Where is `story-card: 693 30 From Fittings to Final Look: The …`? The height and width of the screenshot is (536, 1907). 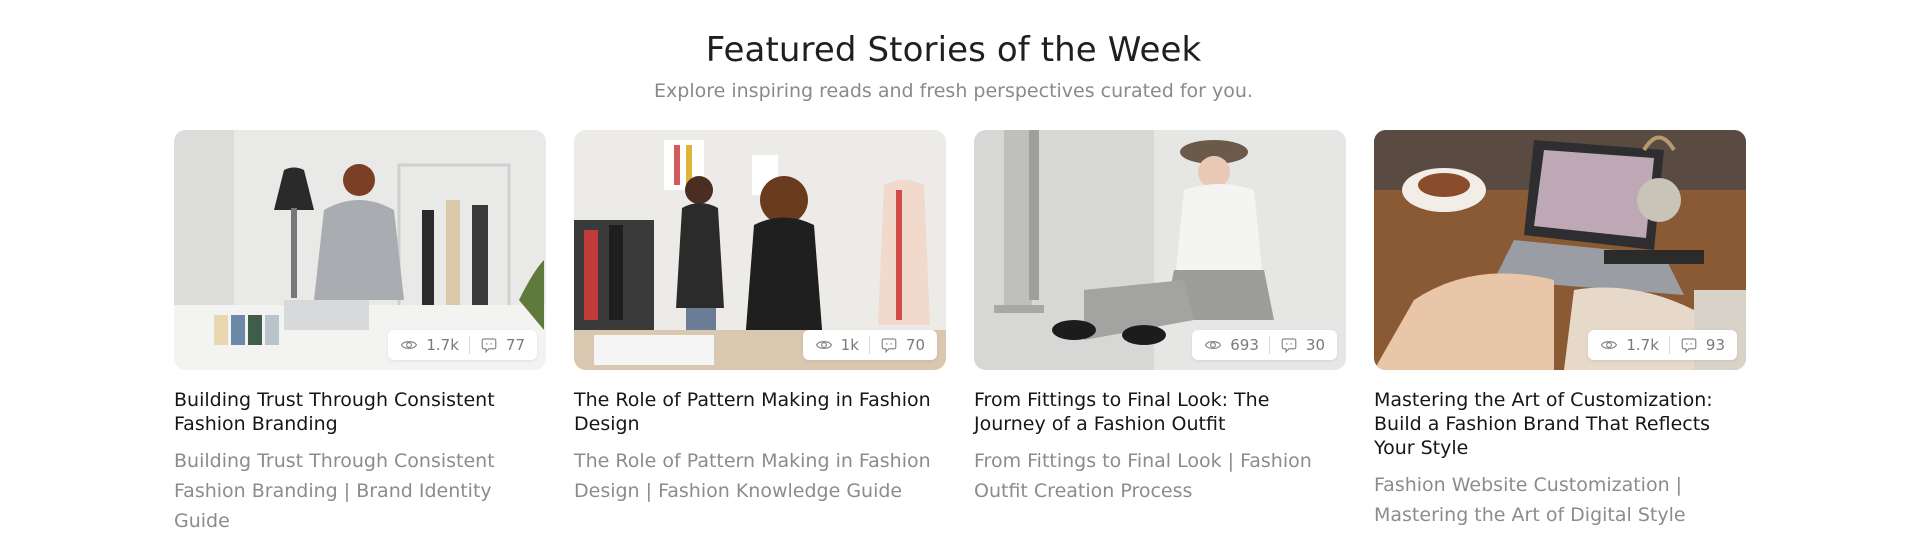 story-card: 693 30 From Fittings to Final Look: The … is located at coordinates (1160, 333).